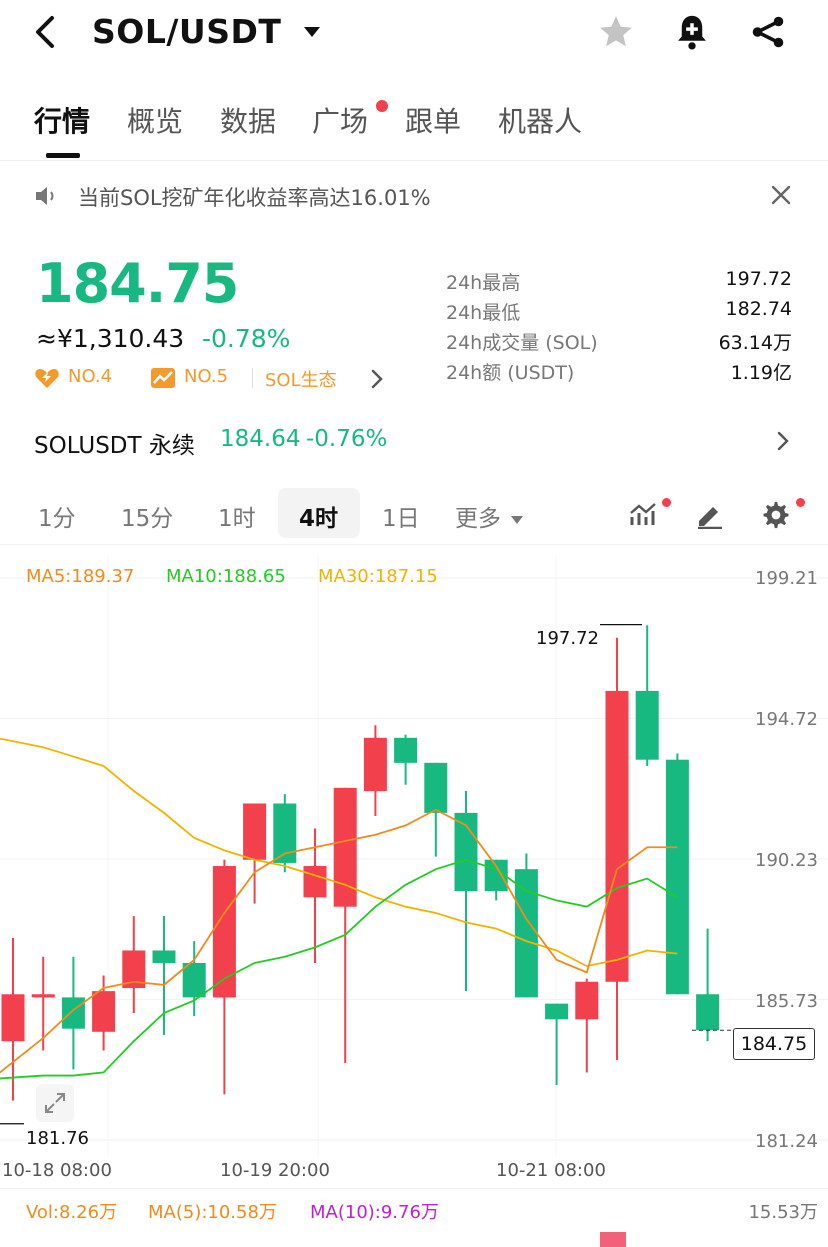 This screenshot has height=1247, width=828. What do you see at coordinates (483, 283) in the screenshot?
I see `stat-label-high: 24h最高` at bounding box center [483, 283].